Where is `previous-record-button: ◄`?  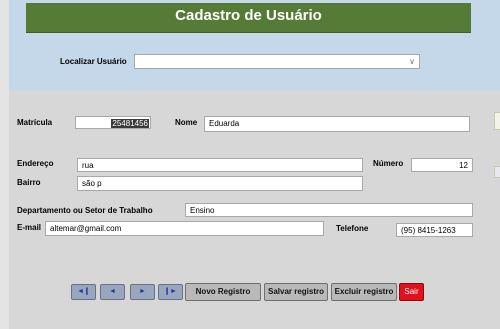 previous-record-button: ◄ is located at coordinates (112, 292).